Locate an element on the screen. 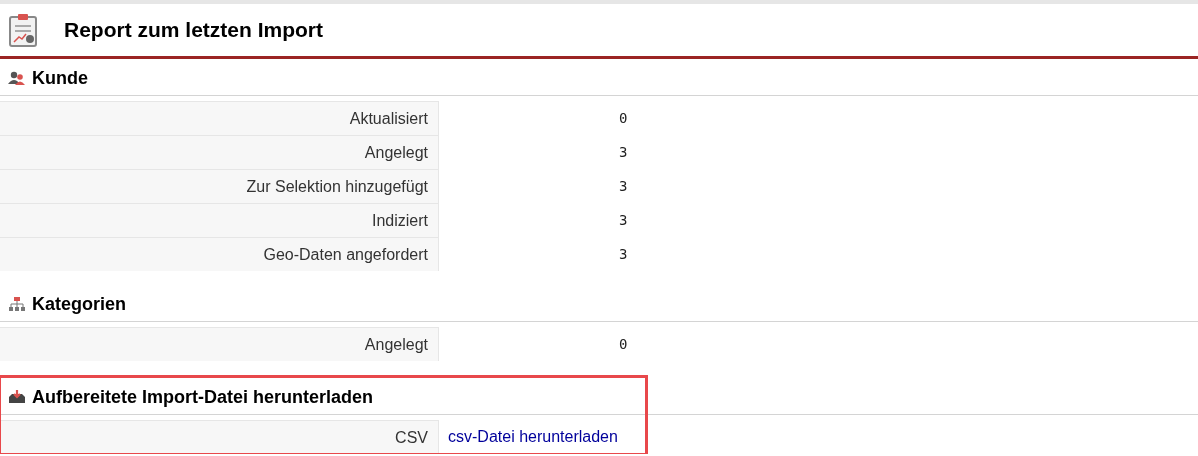 Image resolution: width=1198 pixels, height=456 pixels. row-label: Zur Selektion hinzugefügt is located at coordinates (219, 186).